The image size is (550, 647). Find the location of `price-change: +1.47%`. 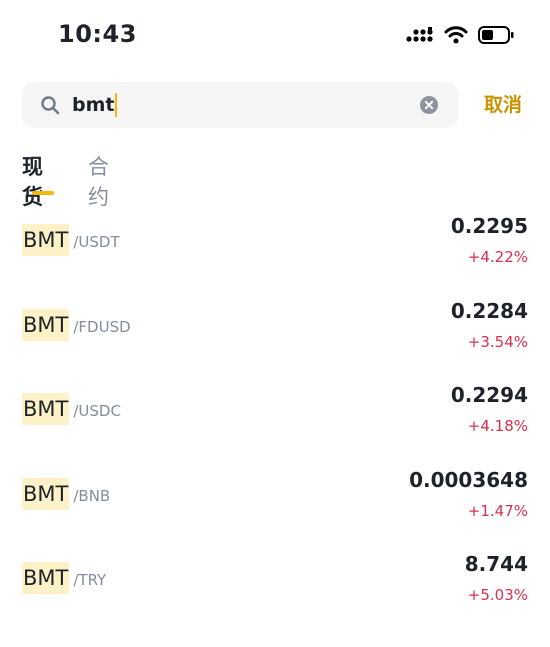

price-change: +1.47% is located at coordinates (497, 511).